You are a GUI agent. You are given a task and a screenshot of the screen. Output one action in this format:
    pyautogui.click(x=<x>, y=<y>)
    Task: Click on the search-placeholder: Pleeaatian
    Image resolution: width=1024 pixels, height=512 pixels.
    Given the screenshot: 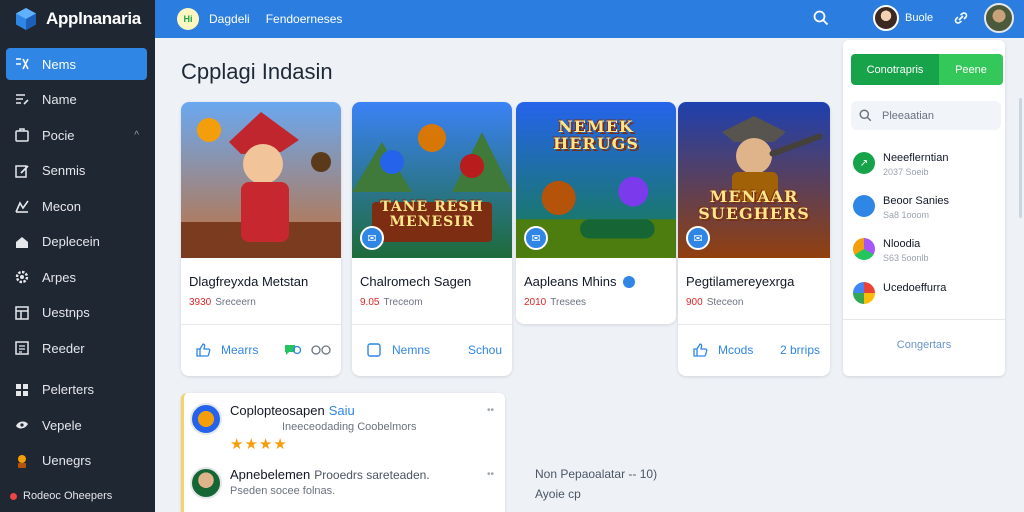 What is the action you would take?
    pyautogui.click(x=908, y=115)
    